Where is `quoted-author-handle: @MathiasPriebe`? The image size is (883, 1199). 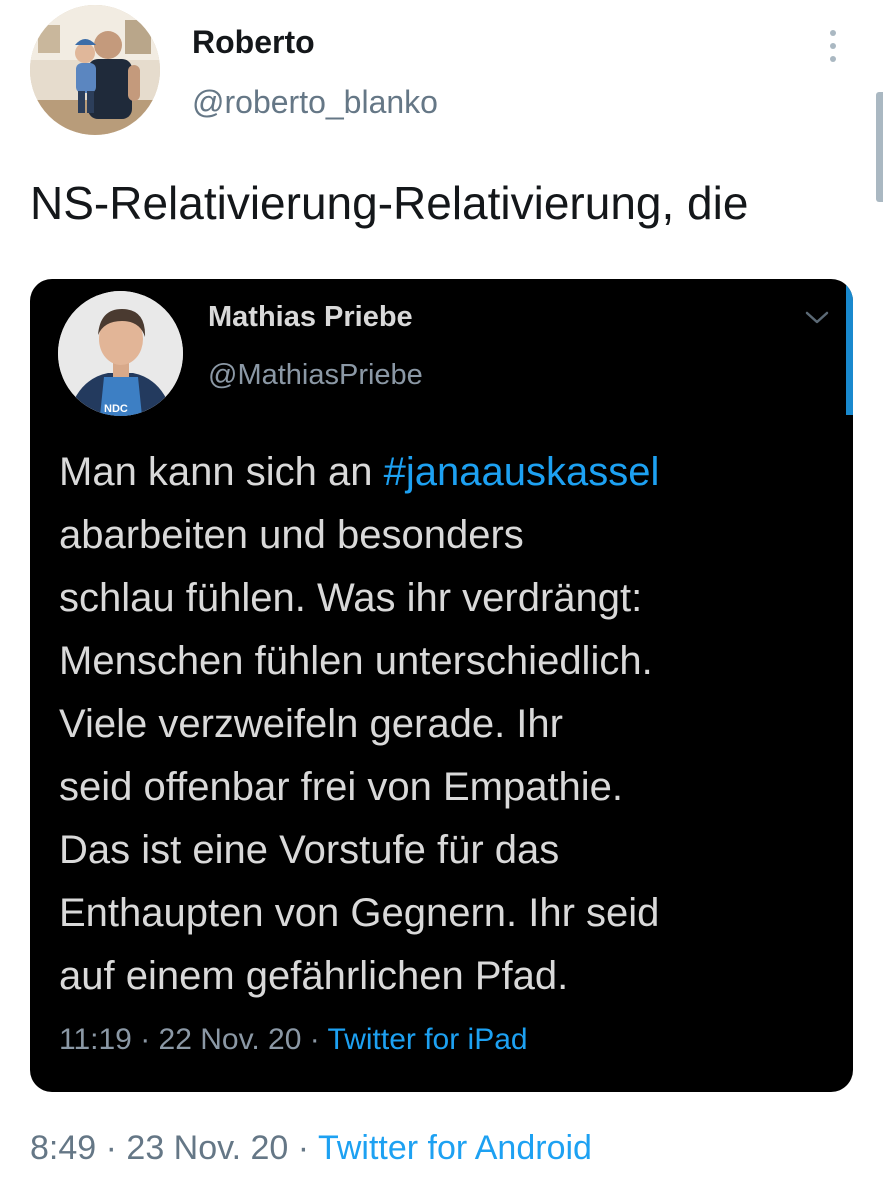
quoted-author-handle: @MathiasPriebe is located at coordinates (315, 375).